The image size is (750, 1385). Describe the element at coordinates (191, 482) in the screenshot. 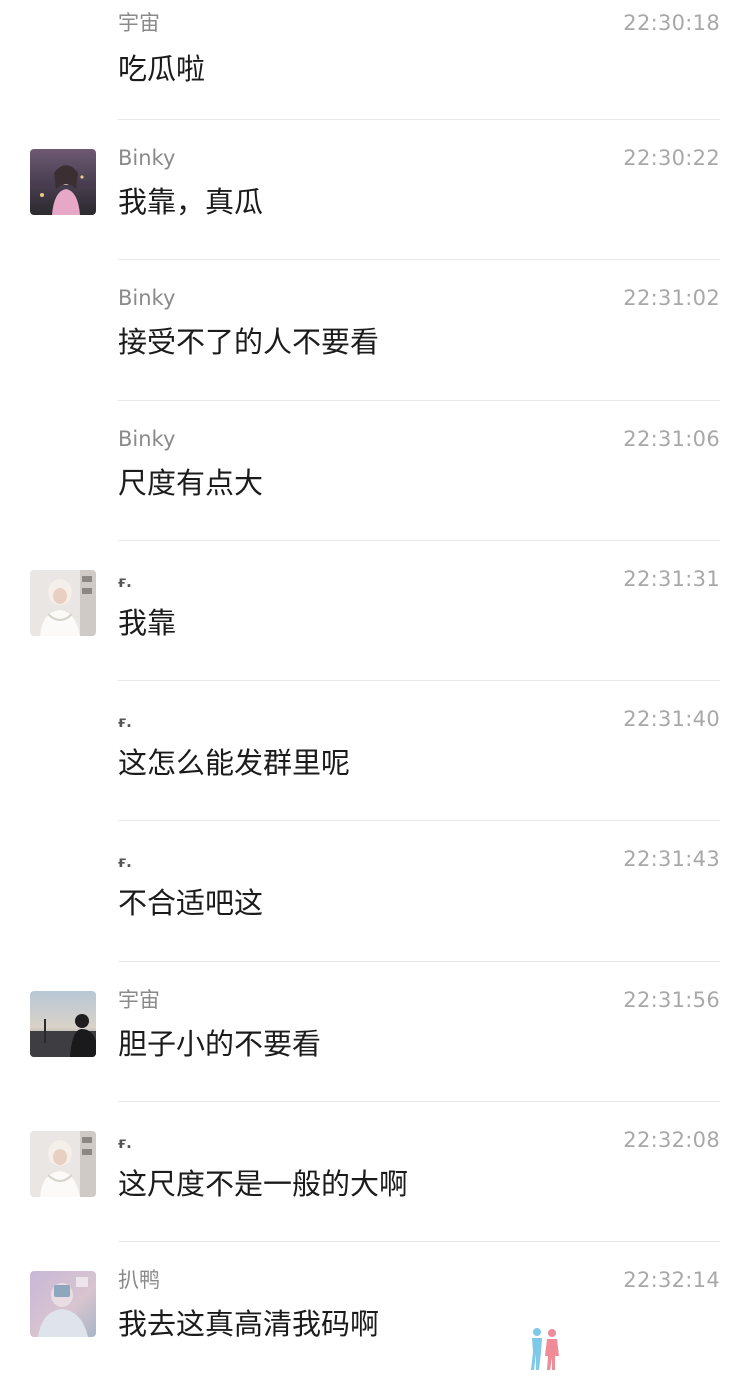

I see `message-text: 尺度有点大` at that location.